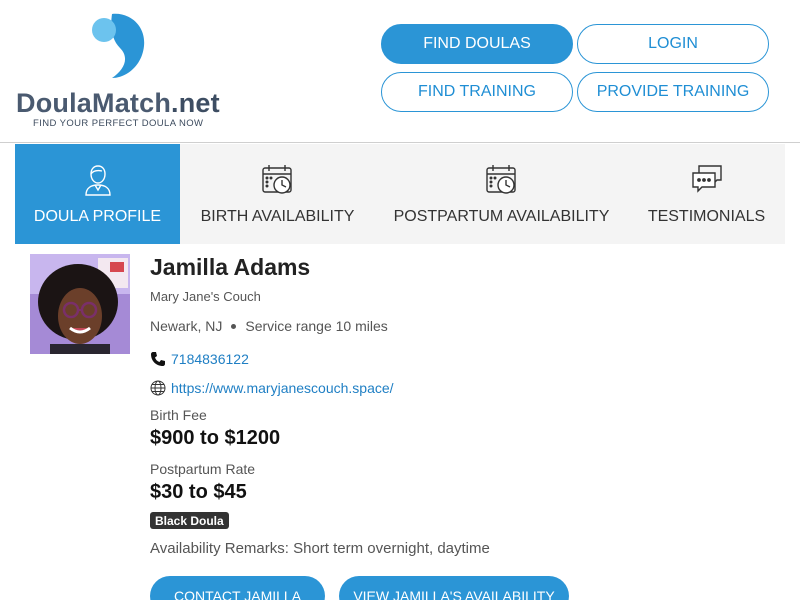 This screenshot has height=600, width=800. I want to click on person-icon, so click(97, 180).